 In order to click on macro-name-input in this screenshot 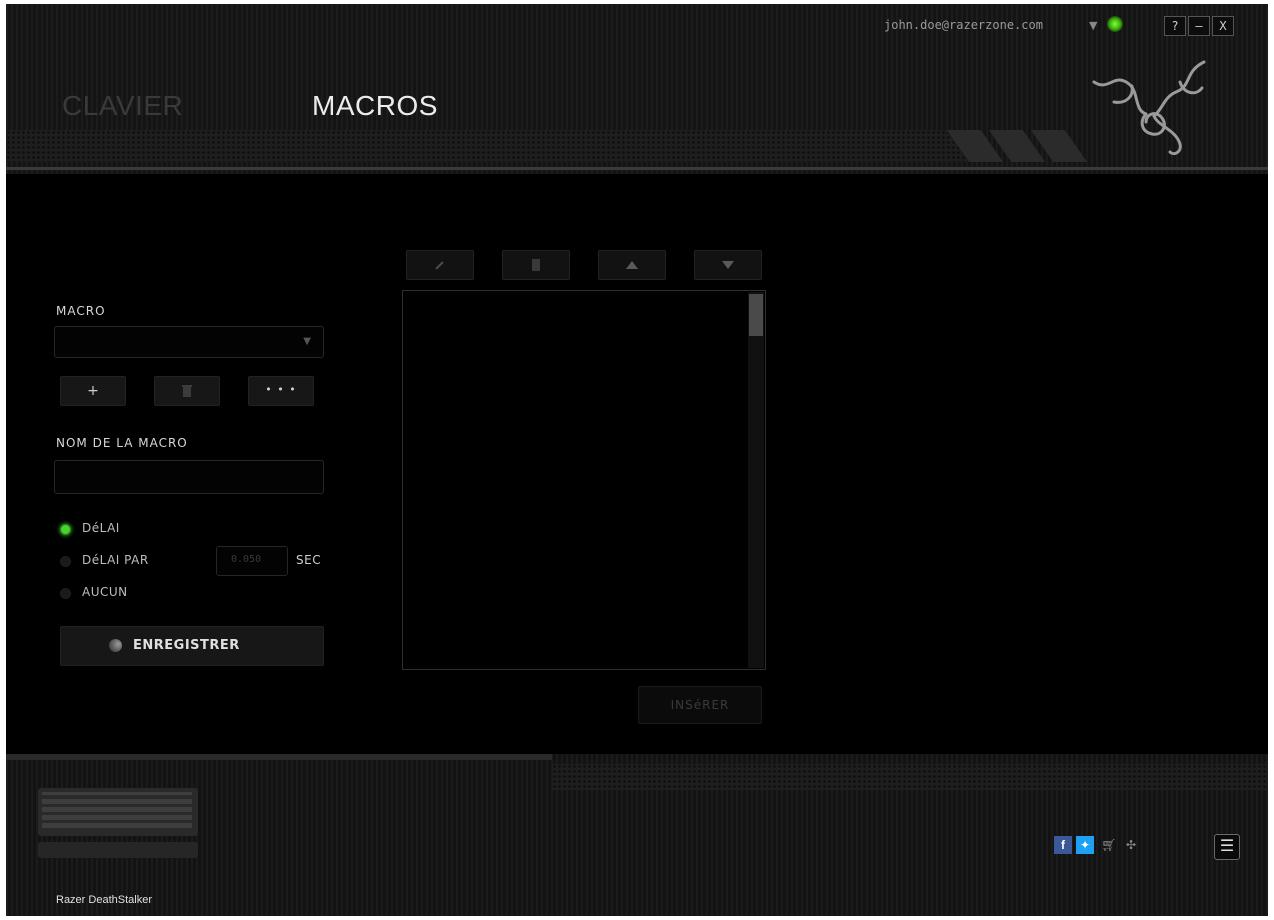, I will do `click(189, 477)`.